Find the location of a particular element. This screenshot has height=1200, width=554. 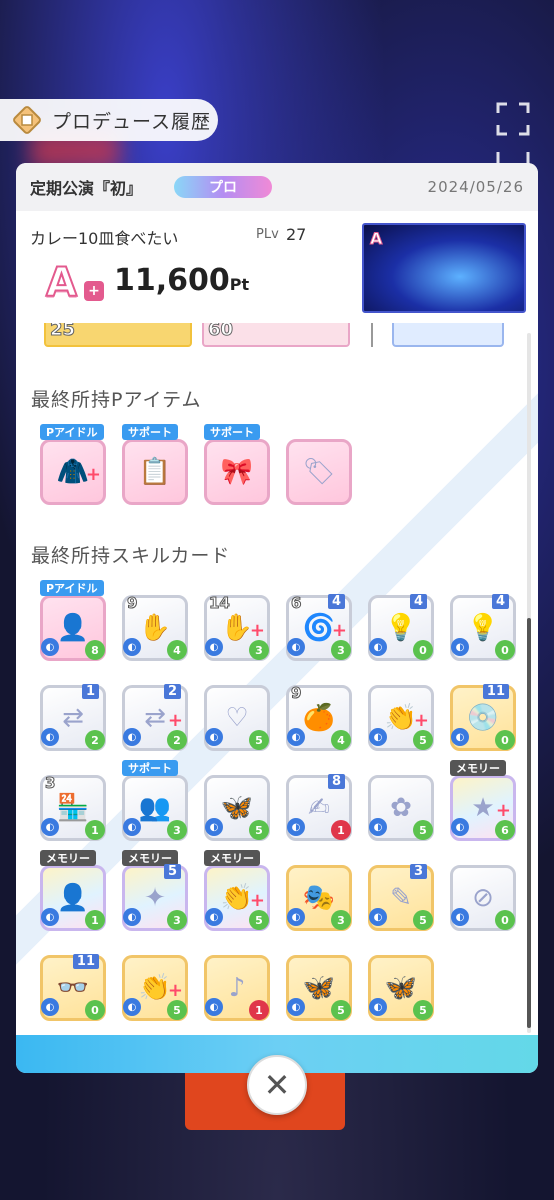

modal-title-row: 定期公演『初』 プロ 2024/05/26 is located at coordinates (277, 187).